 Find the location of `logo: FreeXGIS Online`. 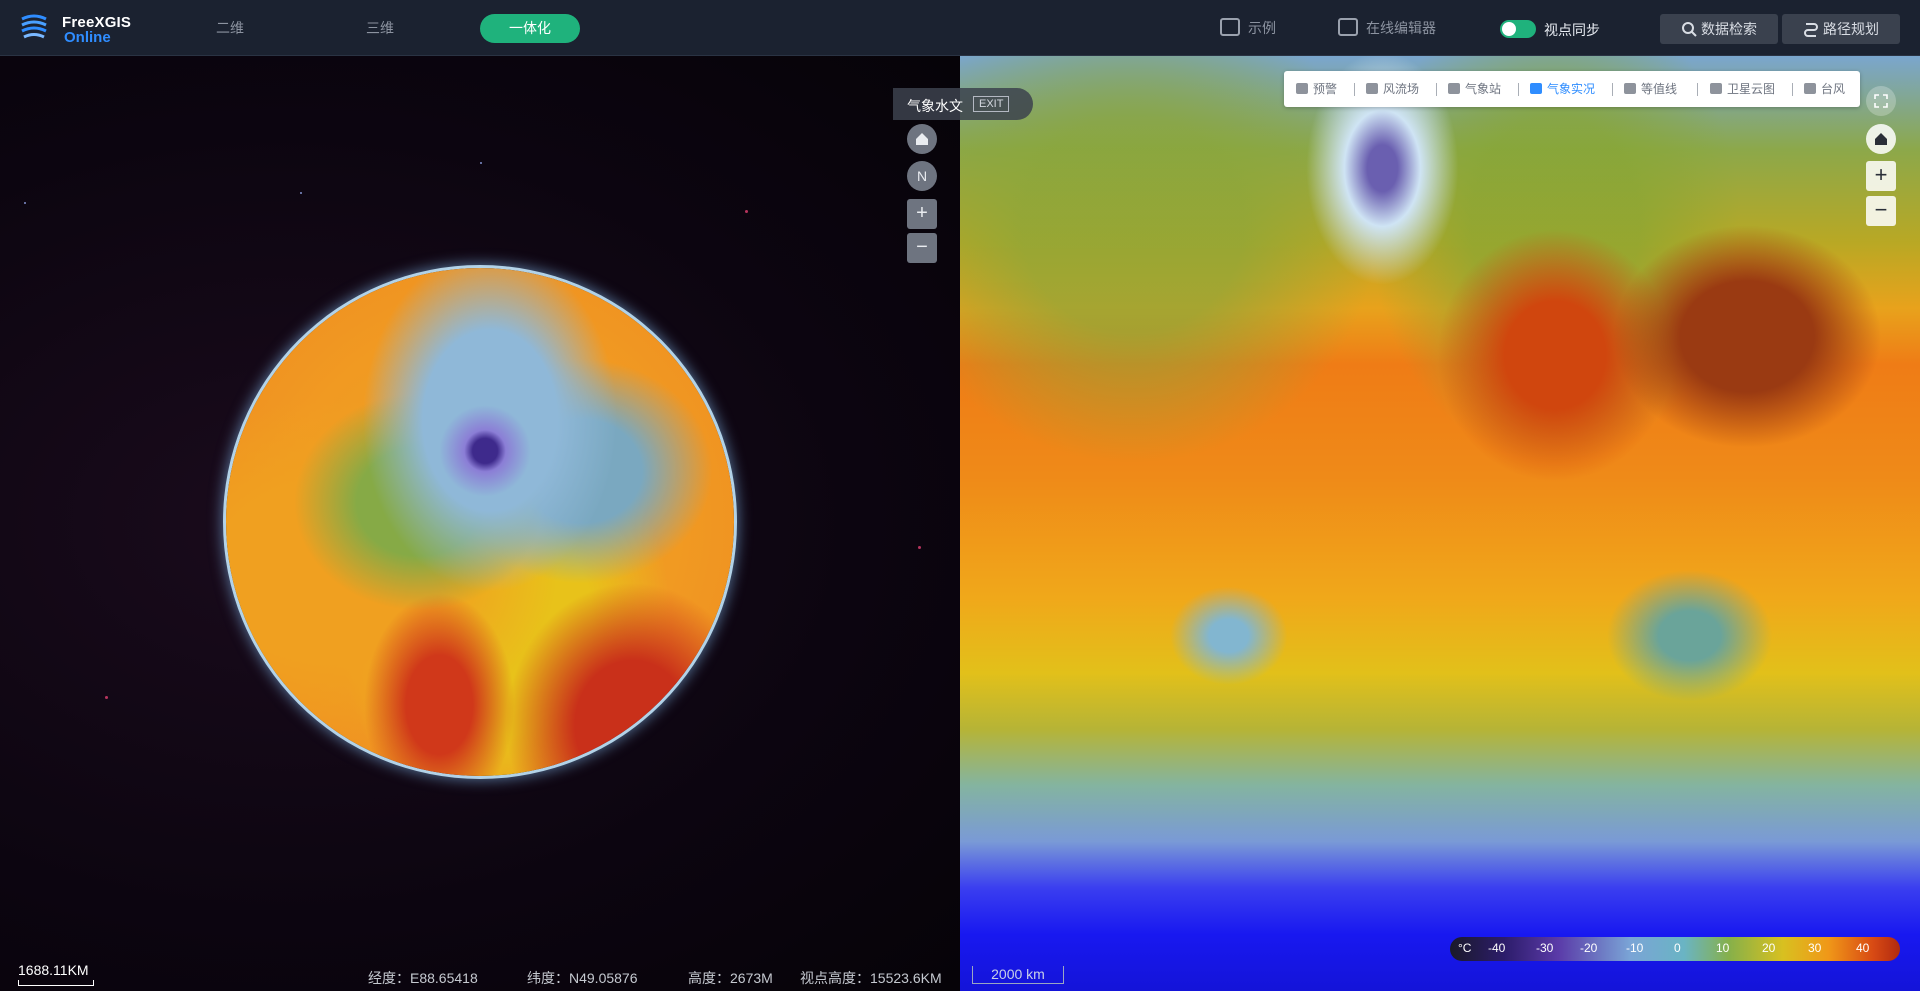

logo: FreeXGIS Online is located at coordinates (76, 28).